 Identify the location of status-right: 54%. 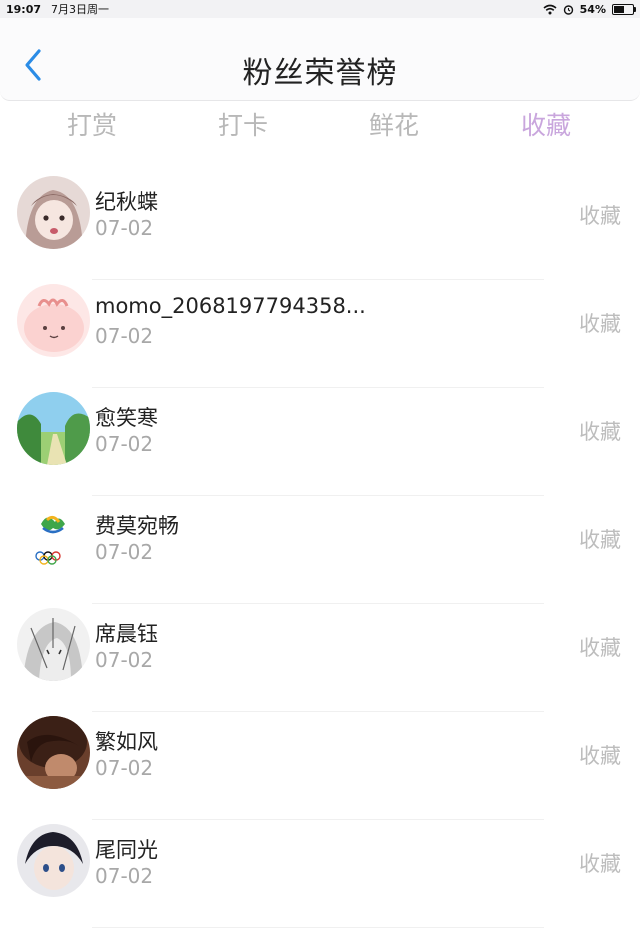
(589, 9).